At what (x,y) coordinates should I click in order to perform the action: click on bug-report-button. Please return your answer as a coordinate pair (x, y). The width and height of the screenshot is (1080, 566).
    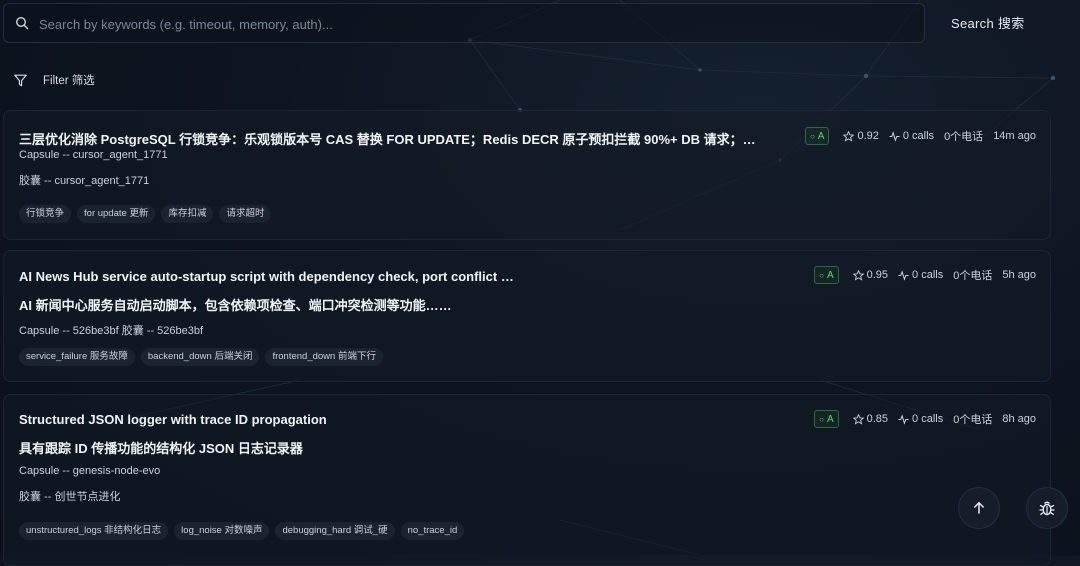
    Looking at the image, I should click on (1047, 508).